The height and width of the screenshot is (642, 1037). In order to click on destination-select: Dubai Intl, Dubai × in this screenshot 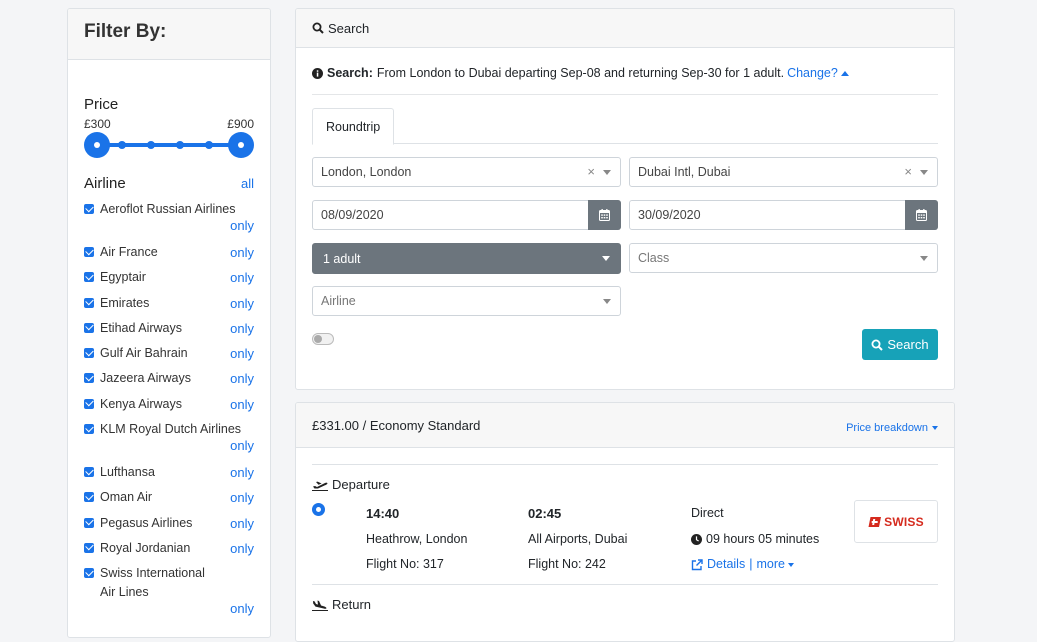, I will do `click(783, 172)`.